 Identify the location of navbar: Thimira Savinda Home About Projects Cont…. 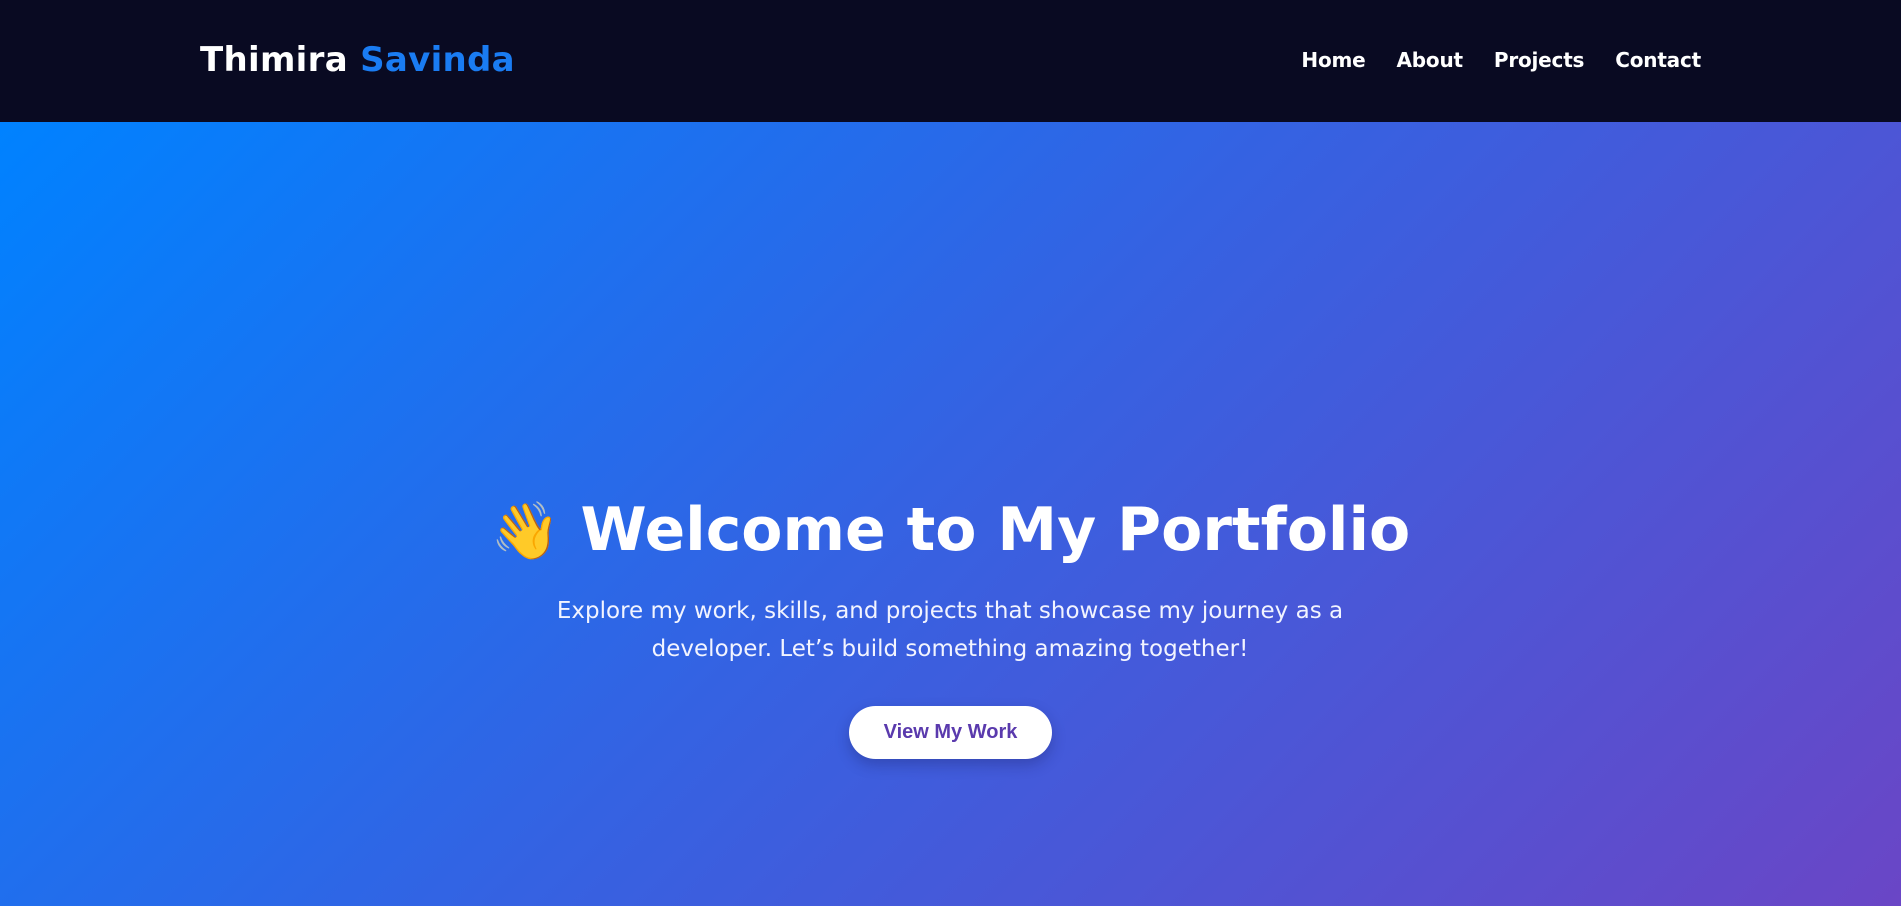
(950, 61).